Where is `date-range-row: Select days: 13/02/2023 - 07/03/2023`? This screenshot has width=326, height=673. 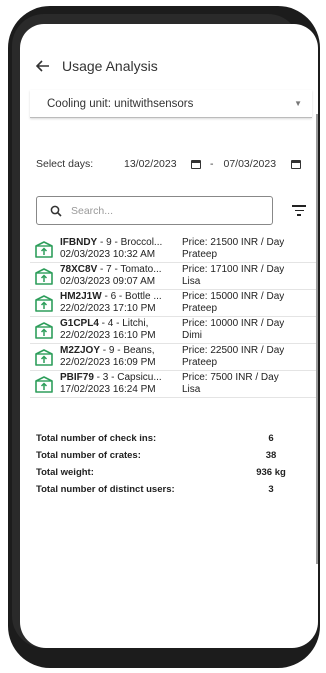 date-range-row: Select days: 13/02/2023 - 07/03/2023 is located at coordinates (177, 164).